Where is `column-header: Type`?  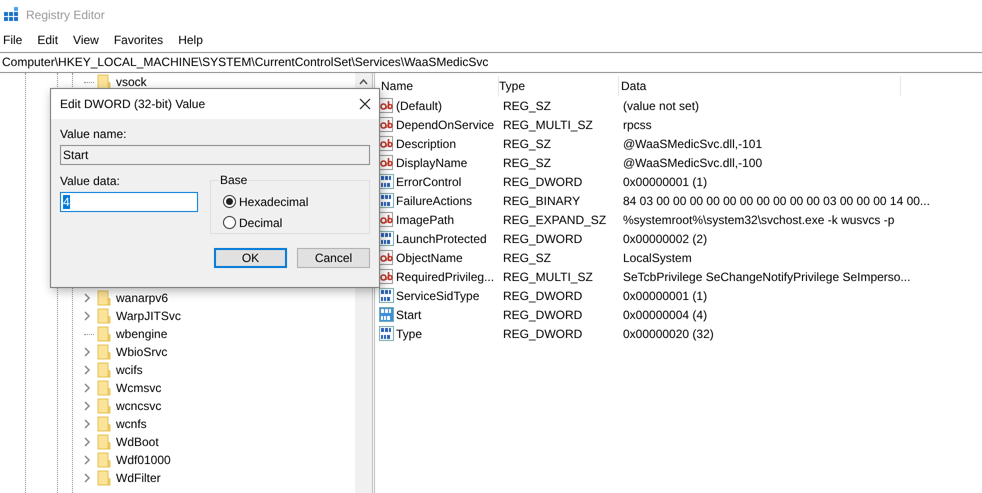
column-header: Type is located at coordinates (559, 86).